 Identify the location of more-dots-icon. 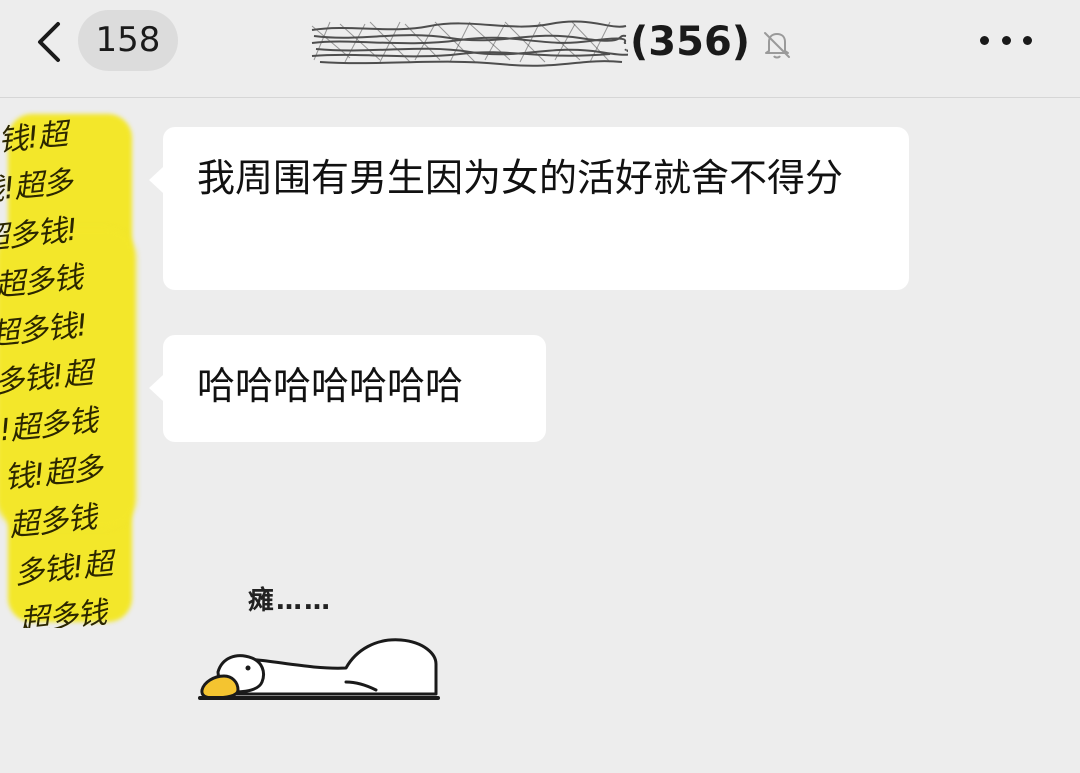
(984, 40).